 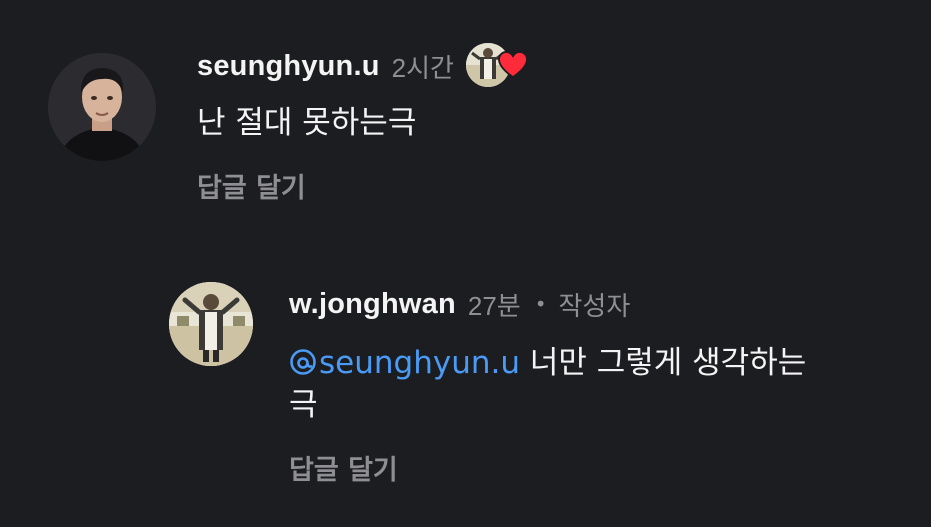 I want to click on mention-username: seunghyun.u, so click(x=419, y=363).